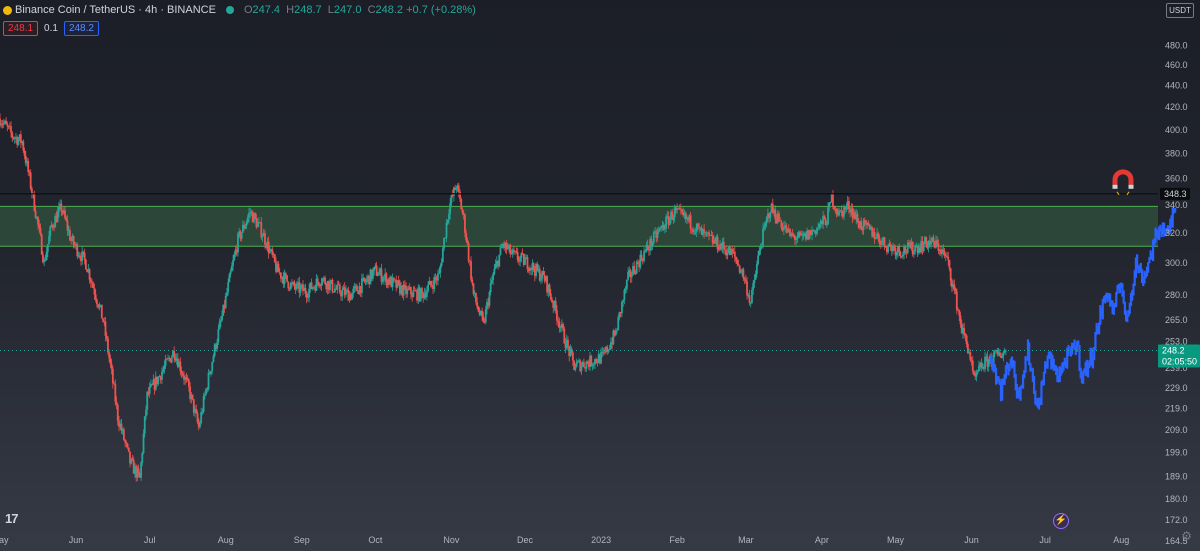 This screenshot has height=551, width=1200. What do you see at coordinates (525, 540) in the screenshot?
I see `x-tick-label: Dec` at bounding box center [525, 540].